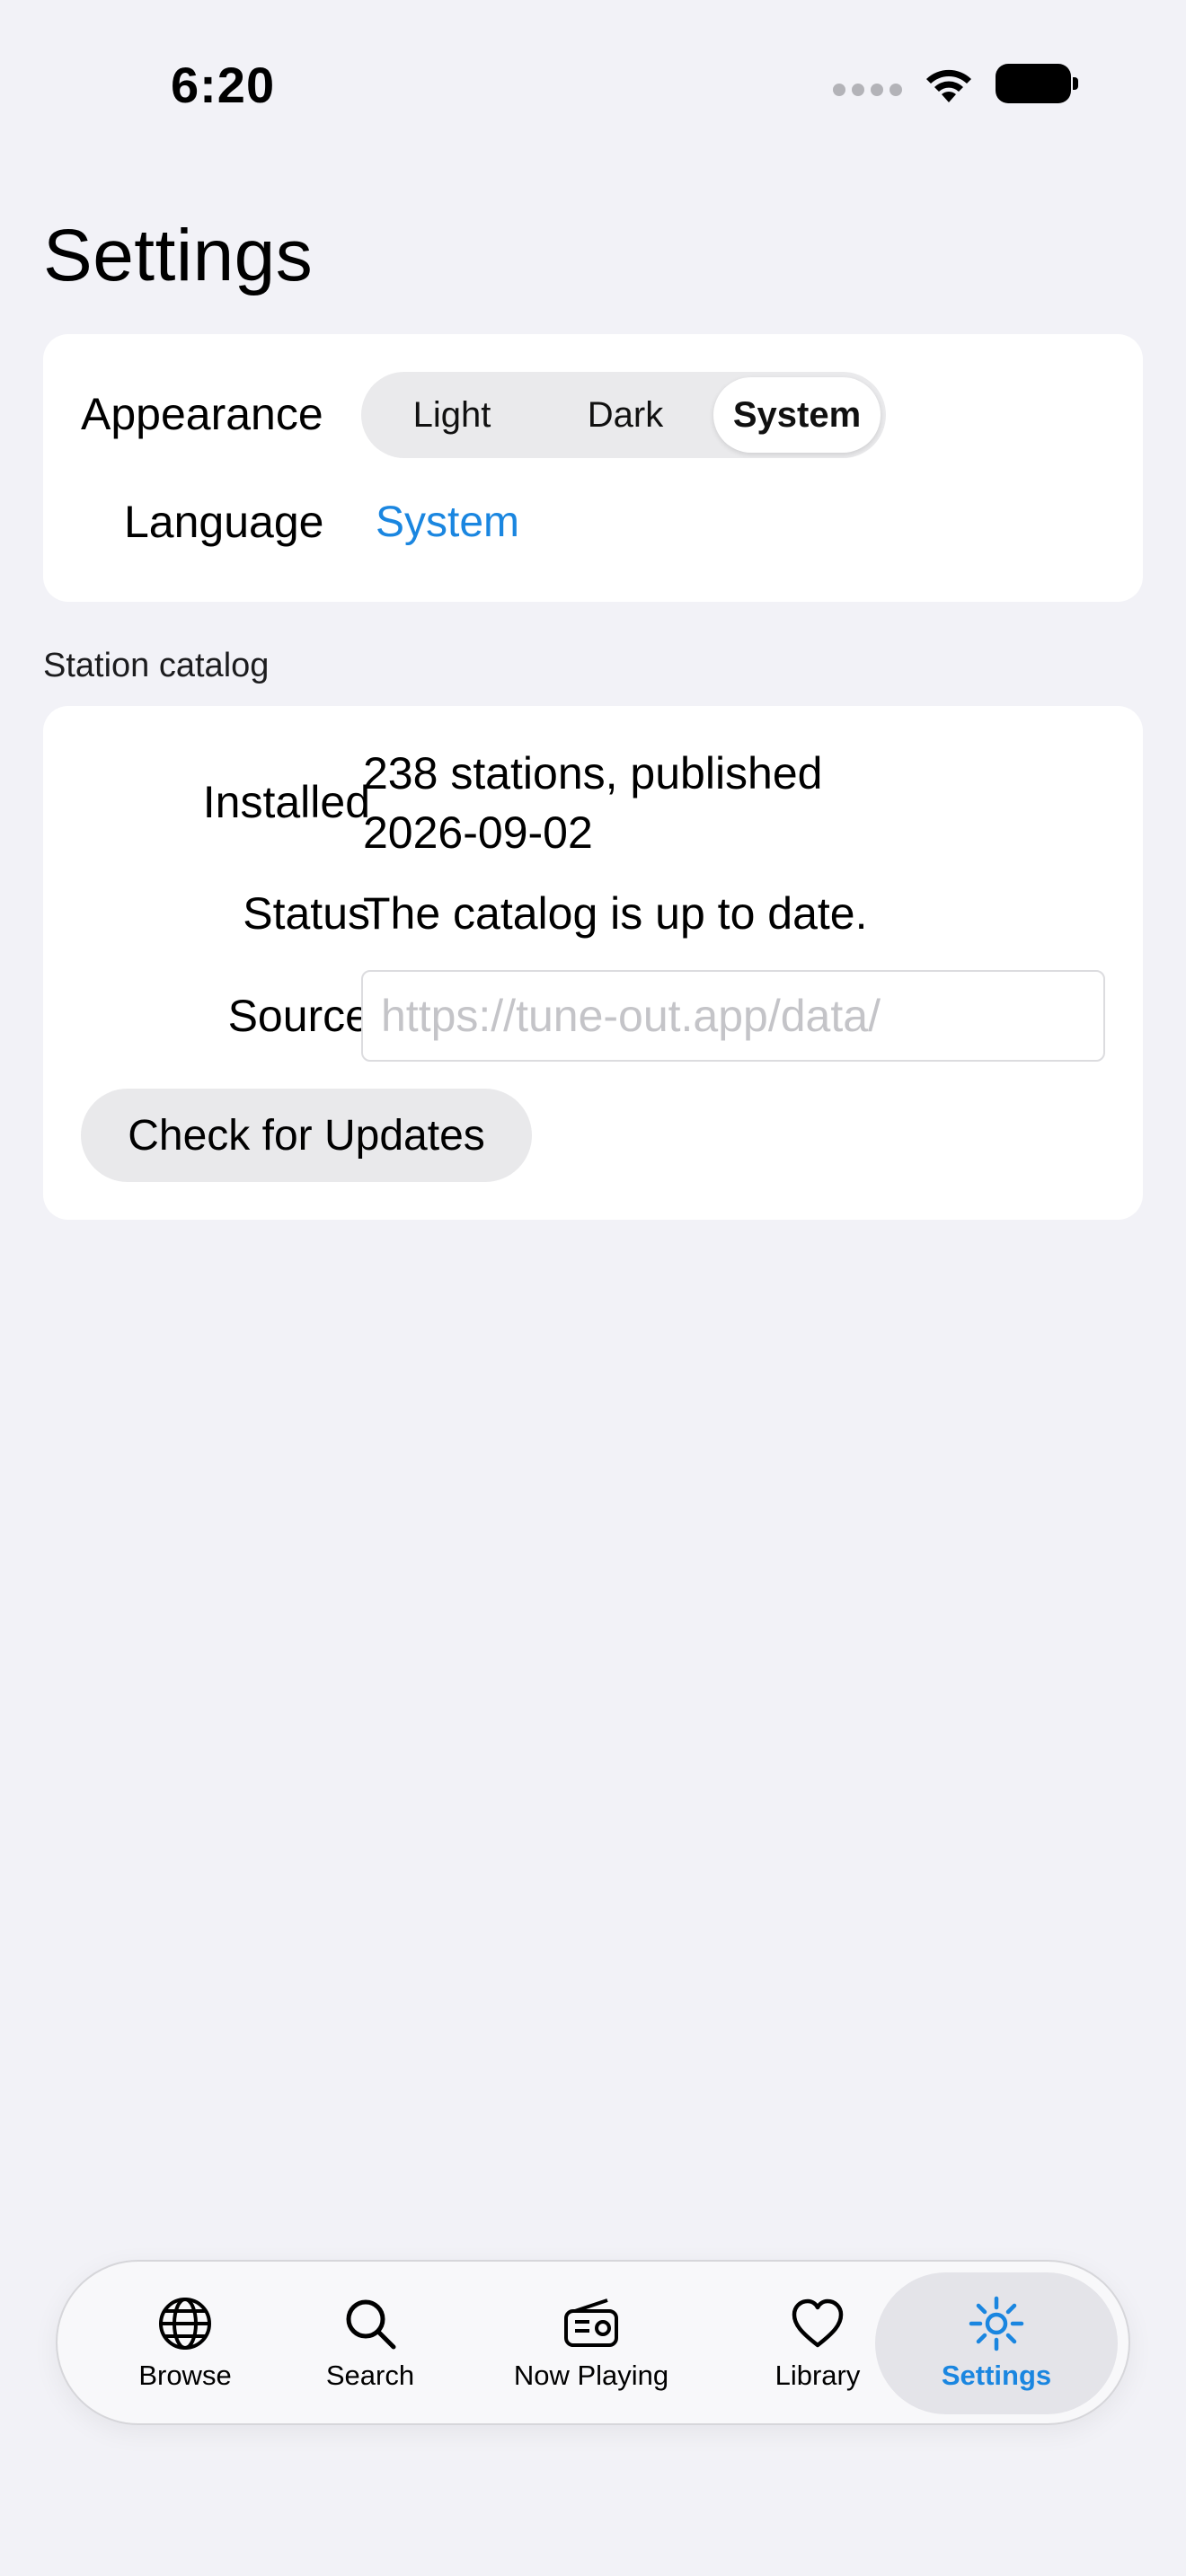 Image resolution: width=1186 pixels, height=2576 pixels. I want to click on appearance-option-dark: Dark, so click(625, 415).